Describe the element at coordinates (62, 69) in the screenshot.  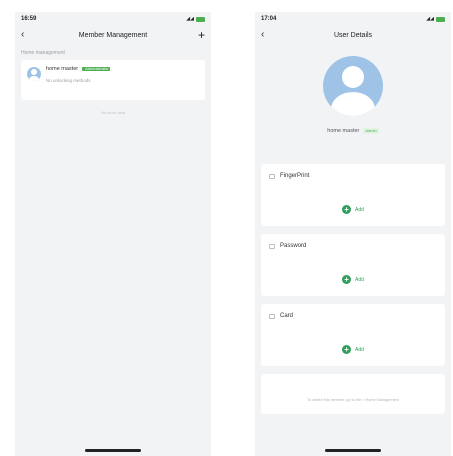
I see `member-name: home master` at that location.